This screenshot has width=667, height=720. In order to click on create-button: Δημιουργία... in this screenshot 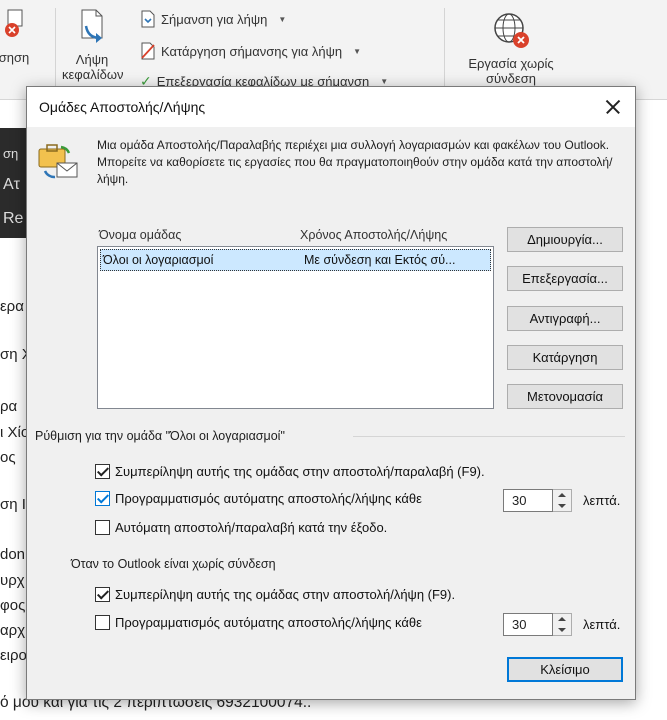, I will do `click(565, 239)`.